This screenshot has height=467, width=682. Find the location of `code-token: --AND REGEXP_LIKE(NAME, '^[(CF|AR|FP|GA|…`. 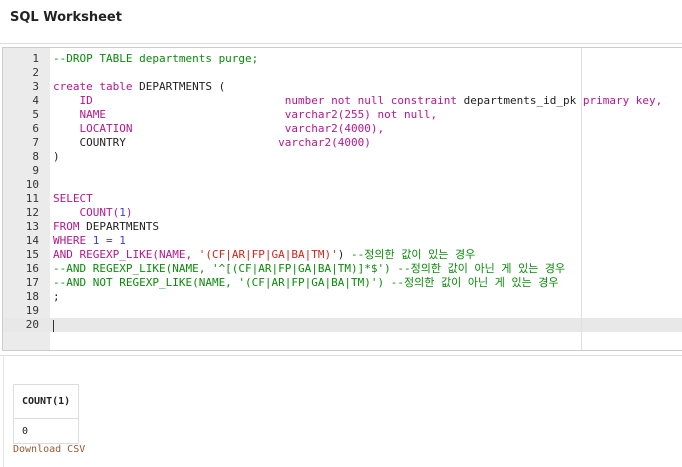

code-token: --AND REGEXP_LIKE(NAME, '^[(CF|AR|FP|GA|… is located at coordinates (309, 268).